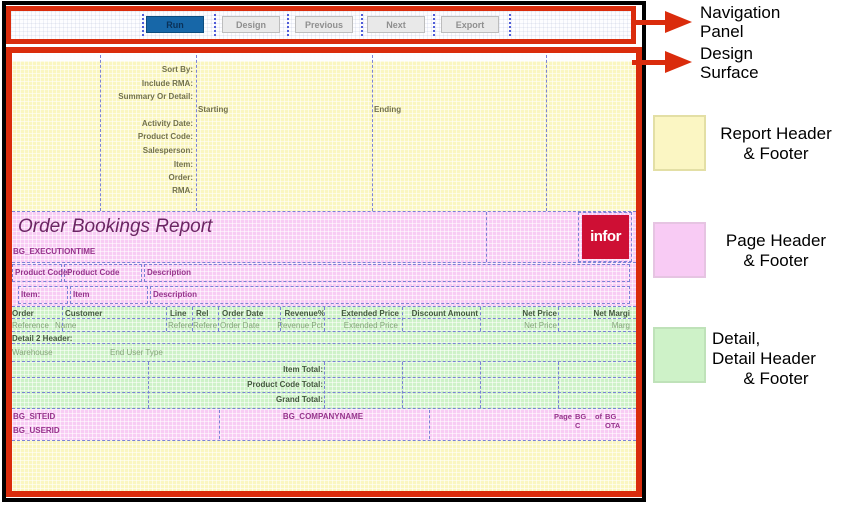 This screenshot has height=509, width=841. Describe the element at coordinates (34, 416) in the screenshot. I see `site-id-field: BG_SITEID` at that location.